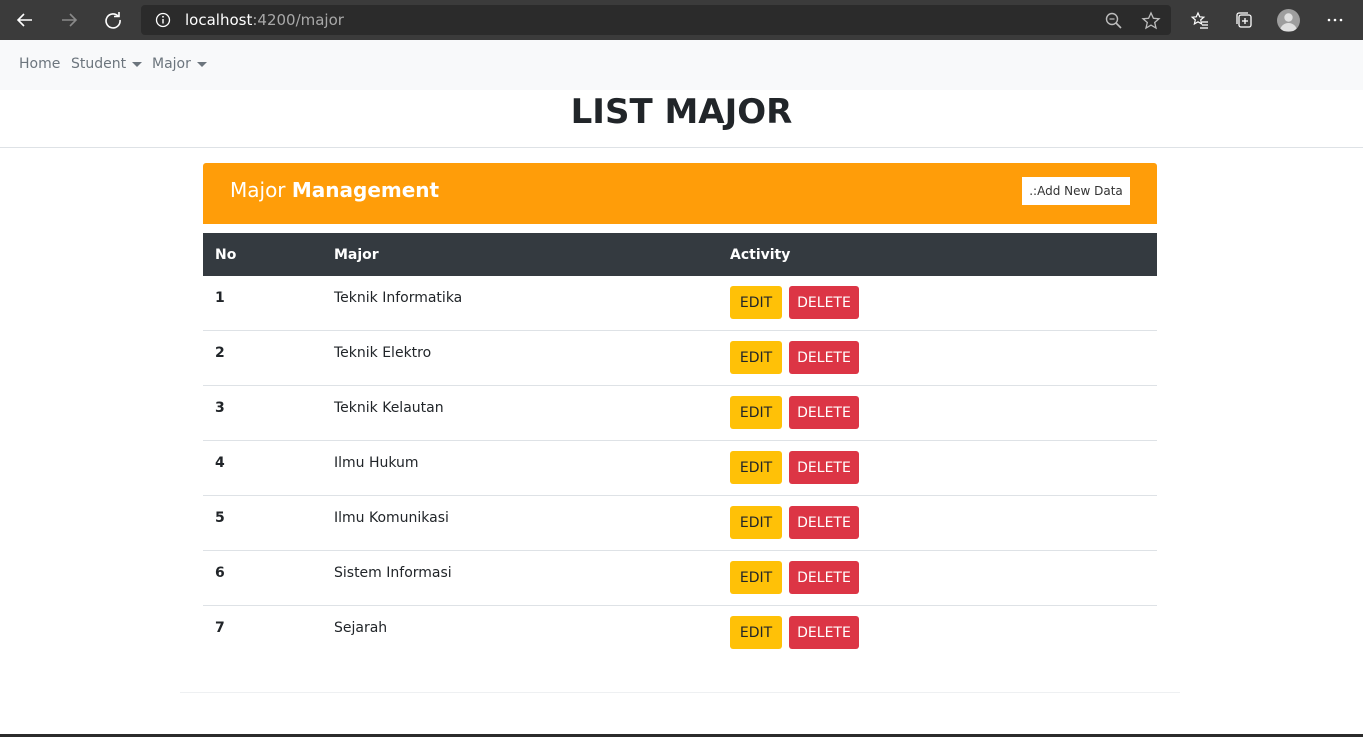 This screenshot has height=737, width=1363. I want to click on collections-button, so click(1244, 20).